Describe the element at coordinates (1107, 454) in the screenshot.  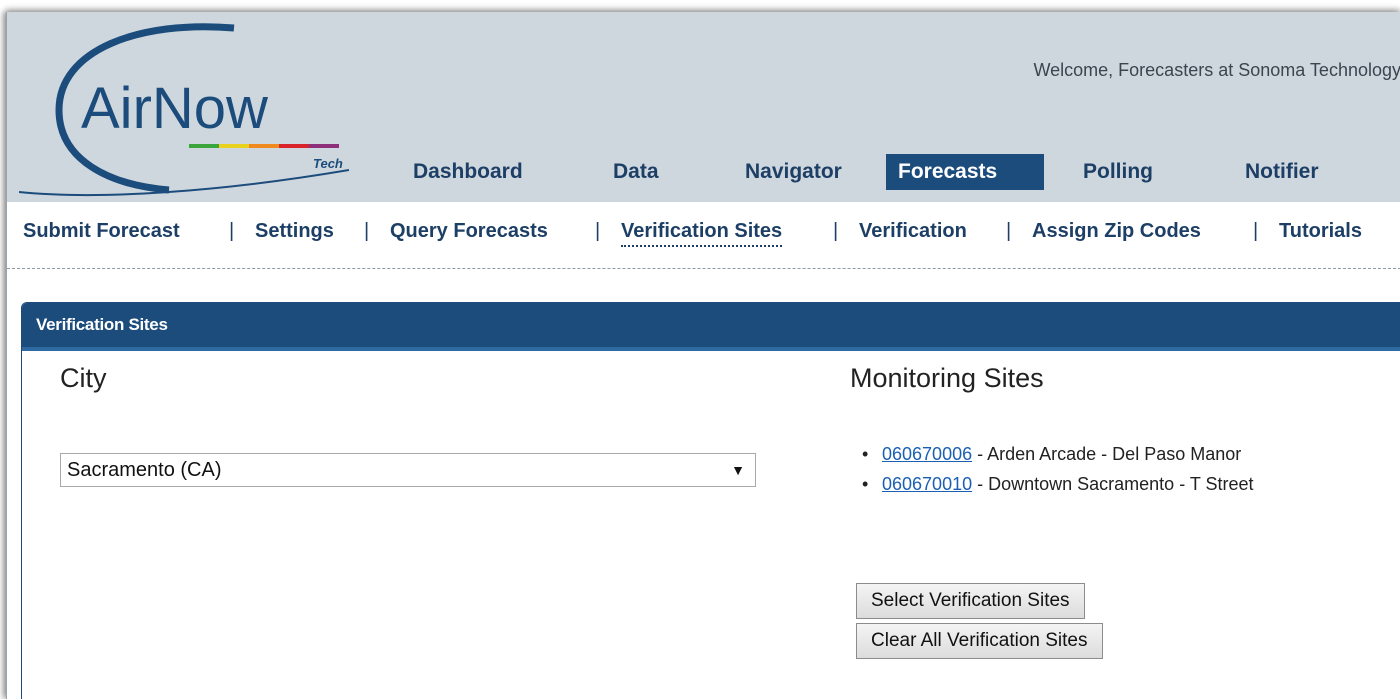
I see `site-name: - Arden Arcade - Del Paso Manor` at that location.